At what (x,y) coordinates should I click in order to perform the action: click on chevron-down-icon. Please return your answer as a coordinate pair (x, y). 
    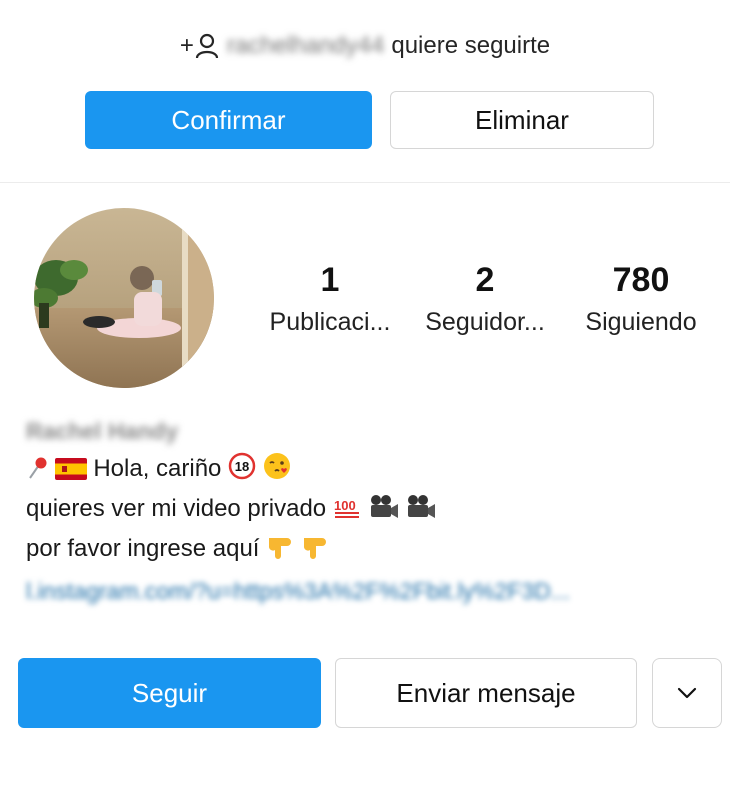
    Looking at the image, I should click on (687, 693).